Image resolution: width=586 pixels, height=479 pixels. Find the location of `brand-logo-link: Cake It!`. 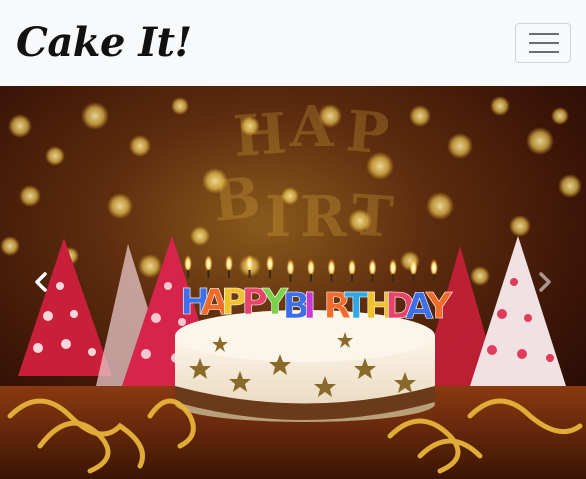

brand-logo-link: Cake It! is located at coordinates (104, 43).